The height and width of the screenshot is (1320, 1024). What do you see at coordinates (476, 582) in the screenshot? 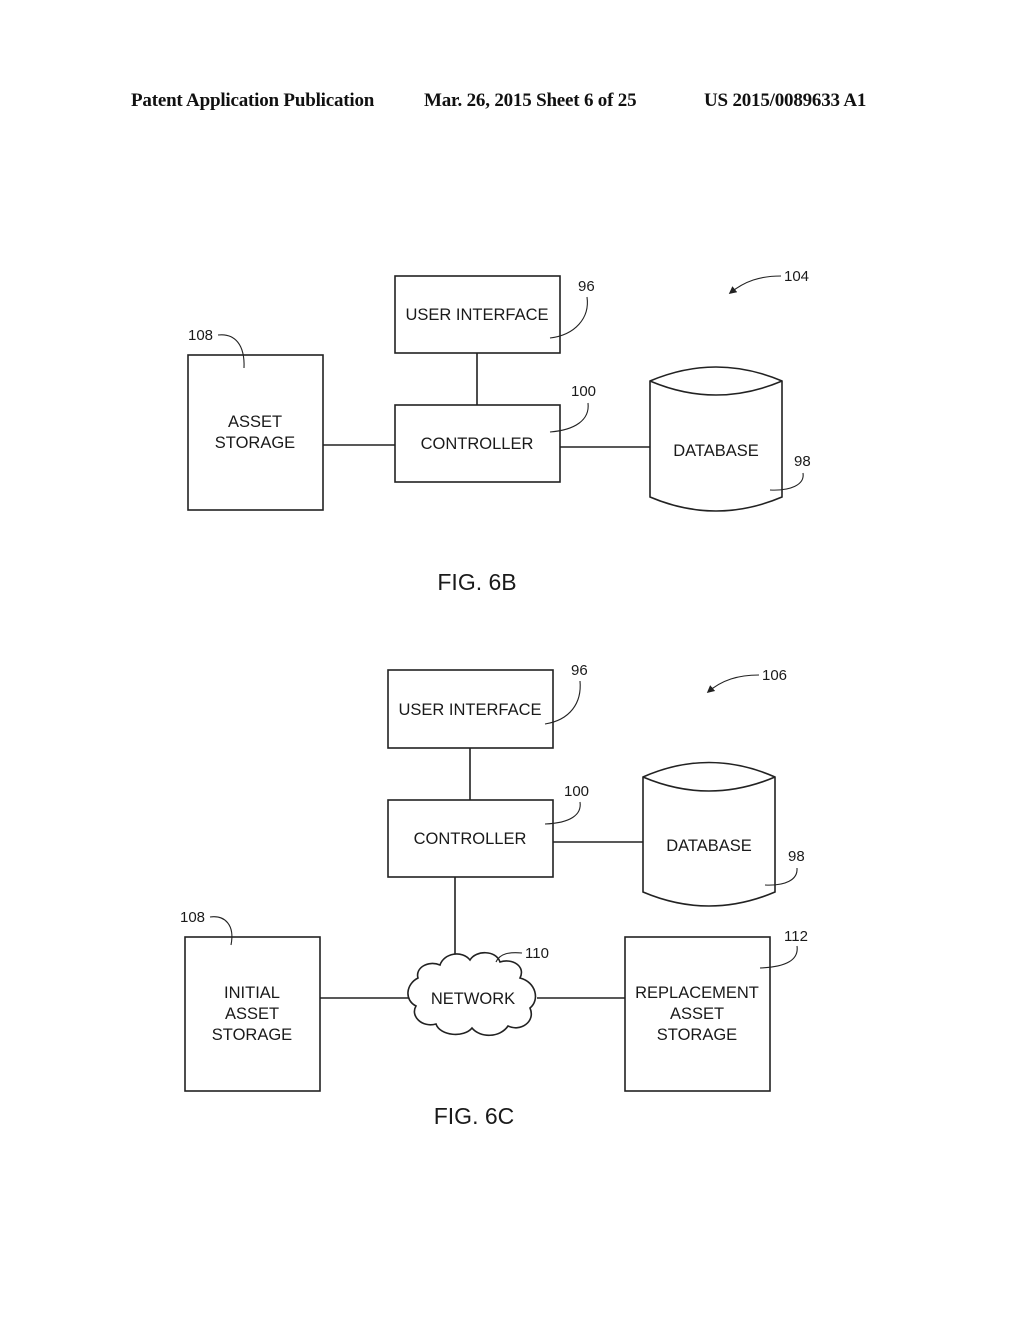
I see `figure-caption: FIG. 6B` at bounding box center [476, 582].